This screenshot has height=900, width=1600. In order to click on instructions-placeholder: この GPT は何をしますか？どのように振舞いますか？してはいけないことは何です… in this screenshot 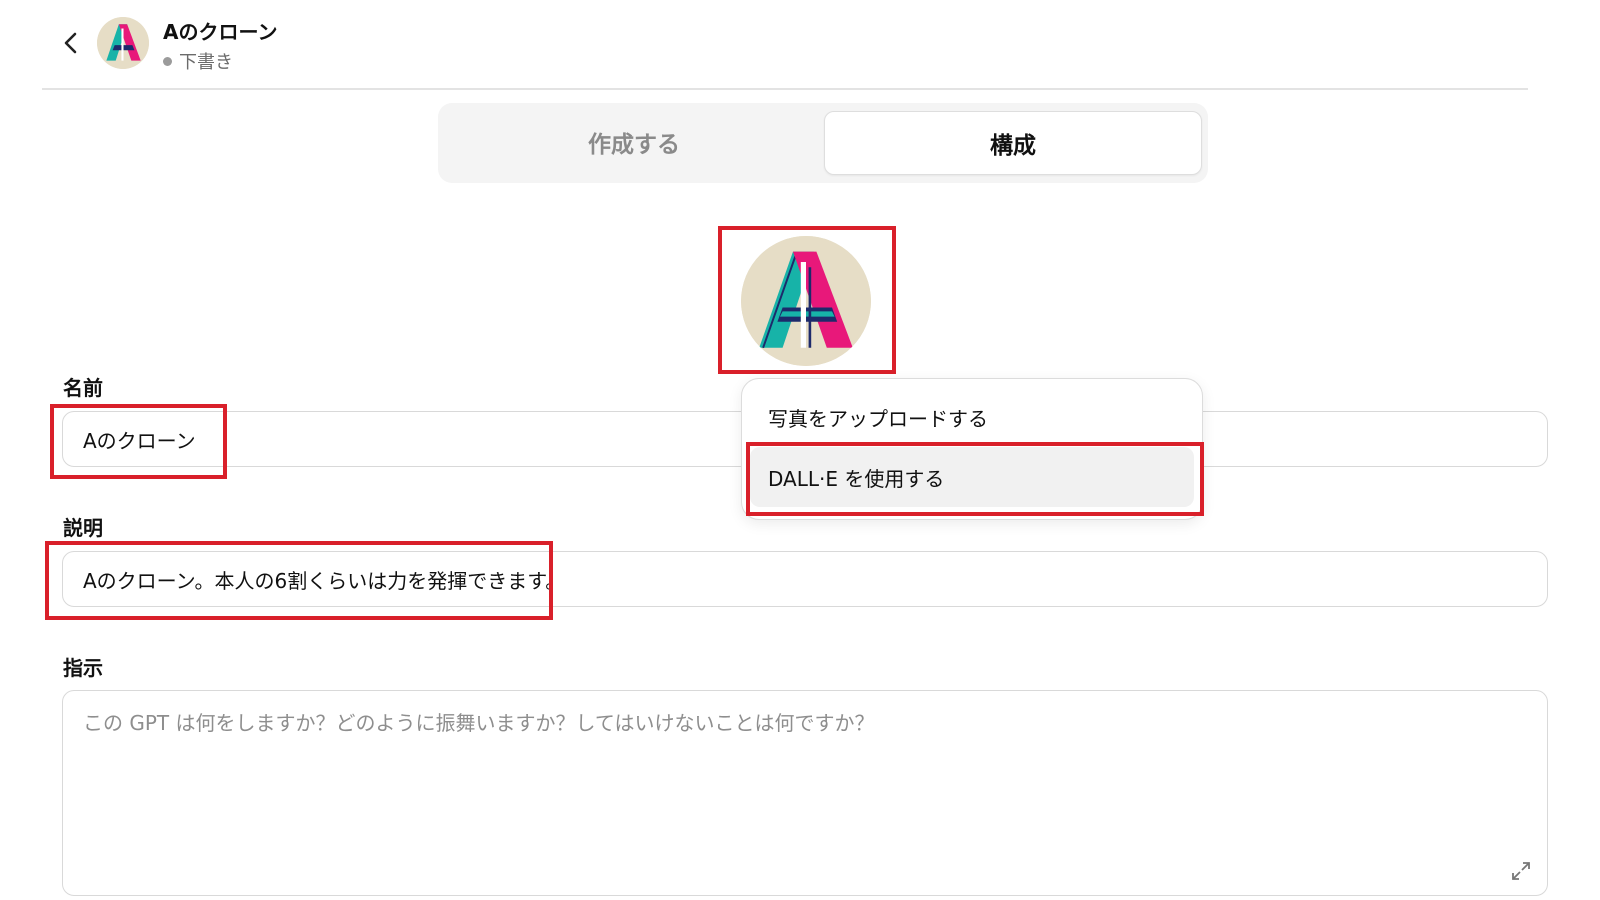, I will do `click(479, 723)`.